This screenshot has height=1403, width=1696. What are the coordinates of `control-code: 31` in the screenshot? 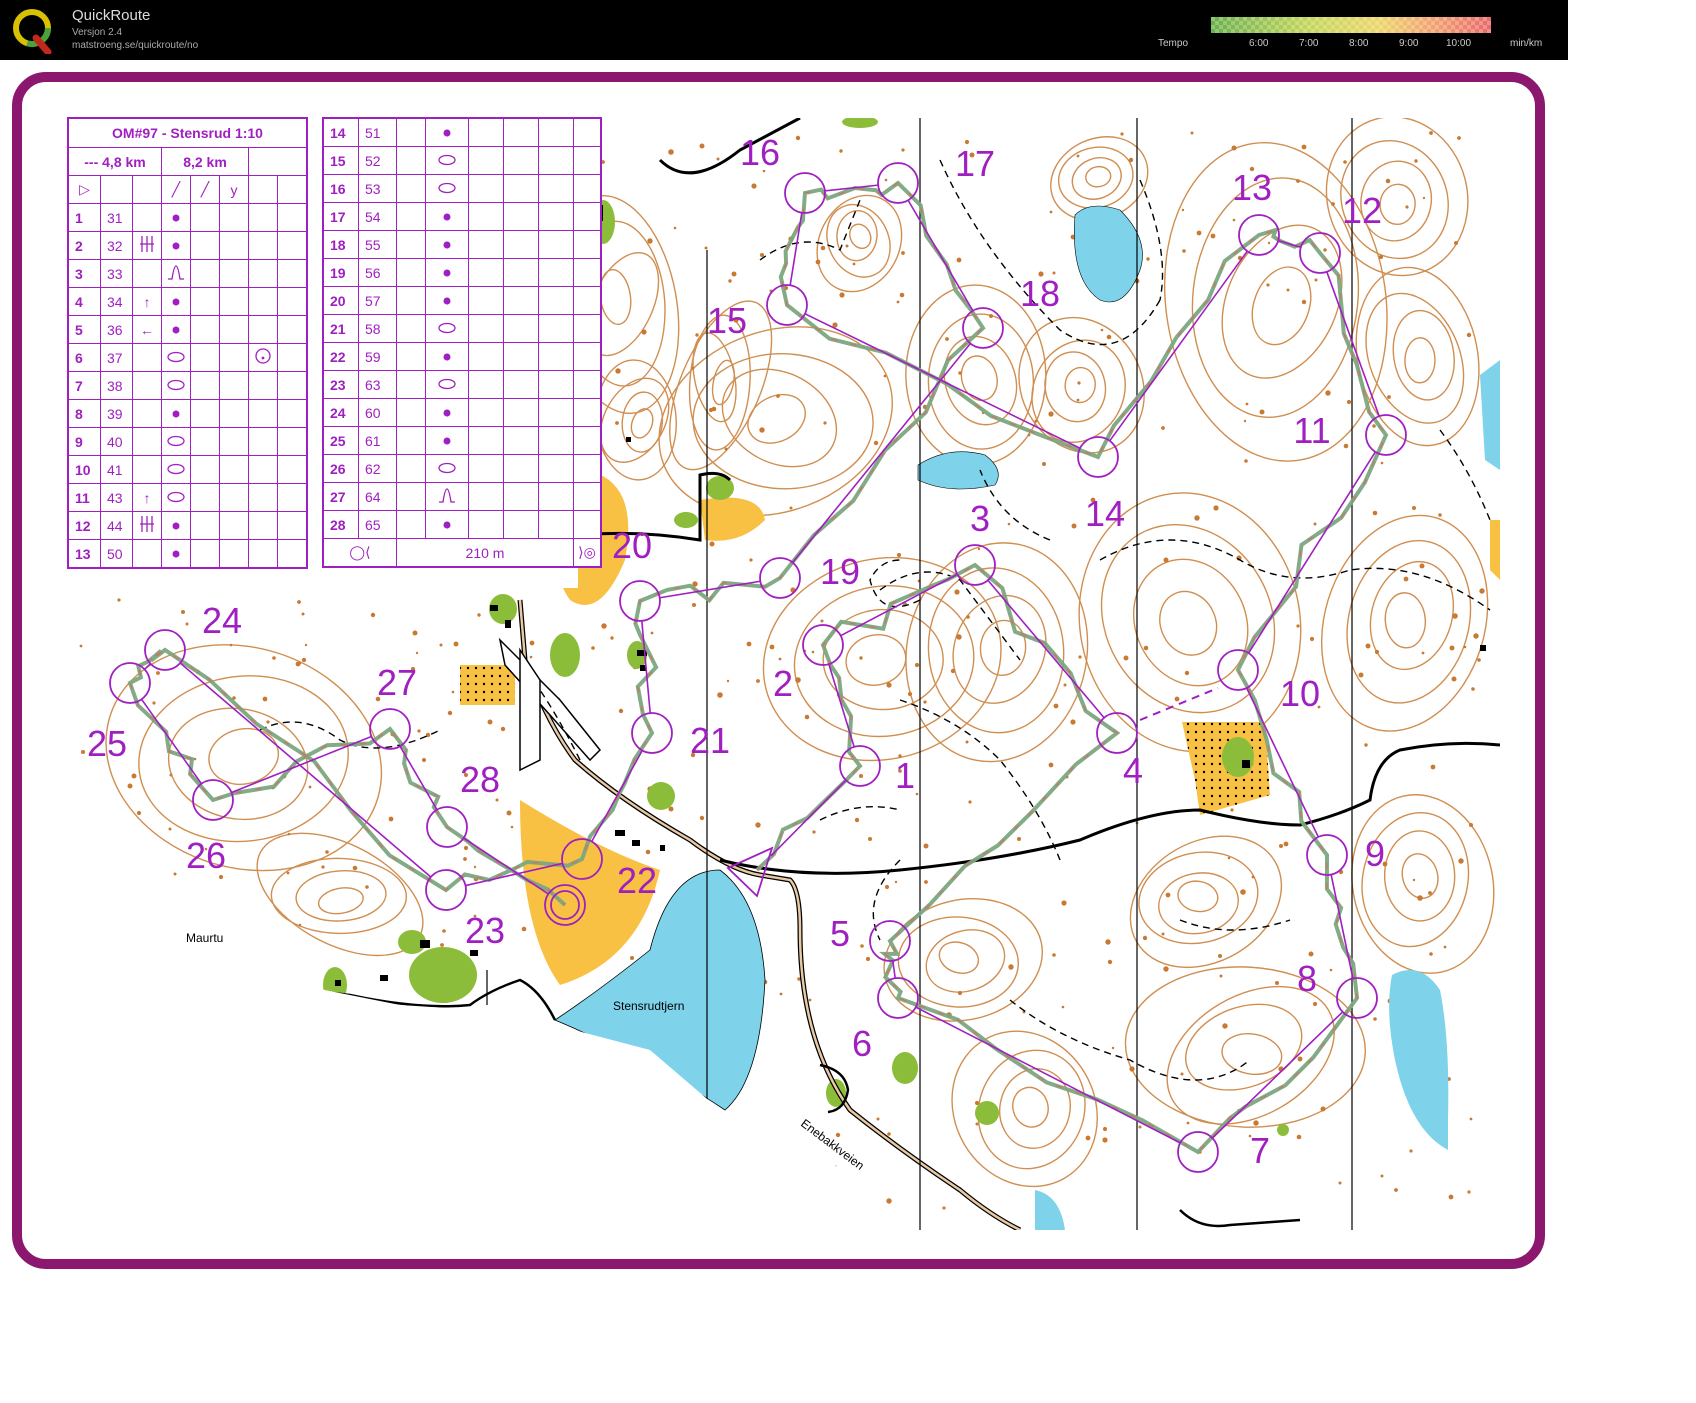 It's located at (116, 217).